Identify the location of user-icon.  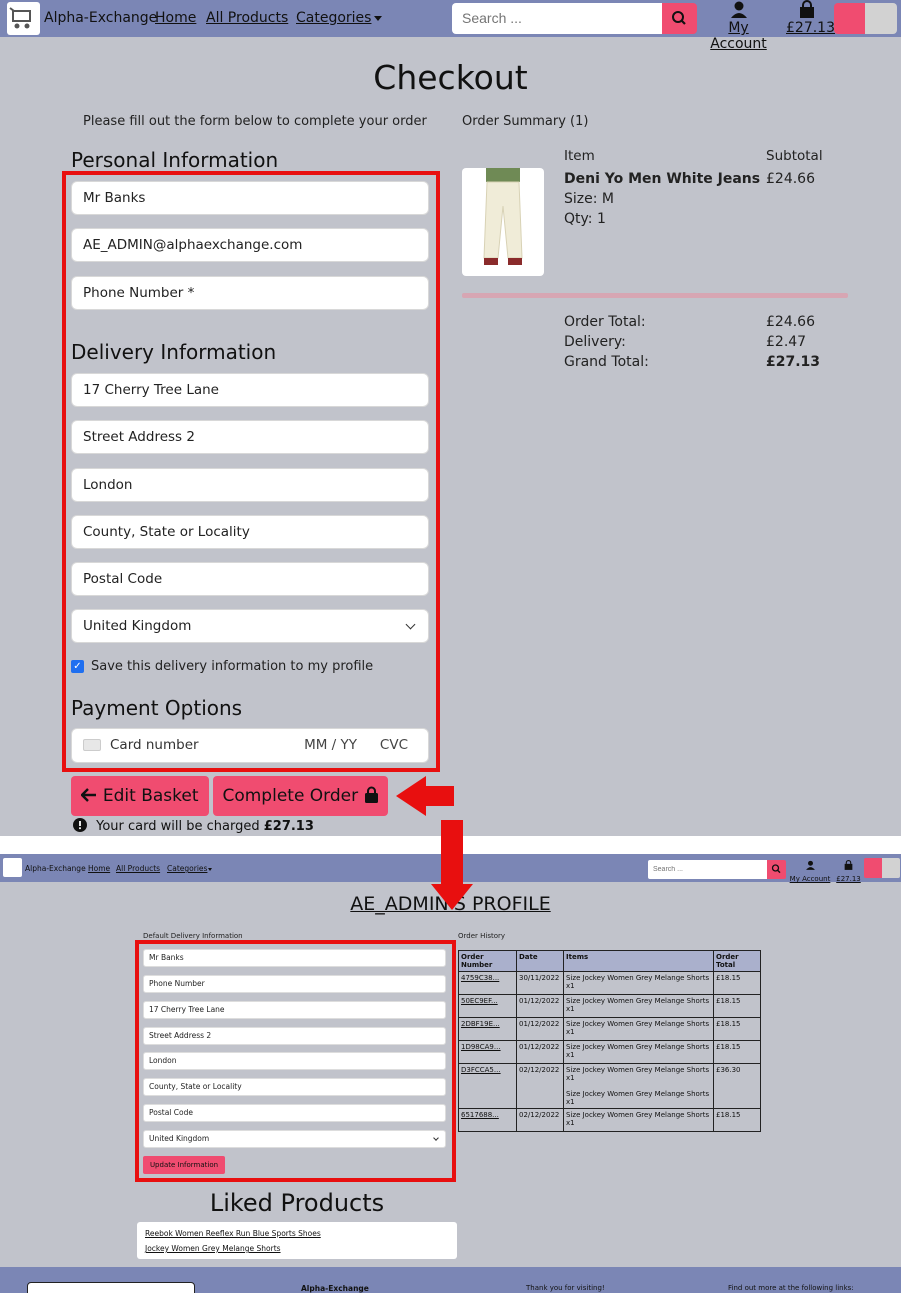
(810, 865).